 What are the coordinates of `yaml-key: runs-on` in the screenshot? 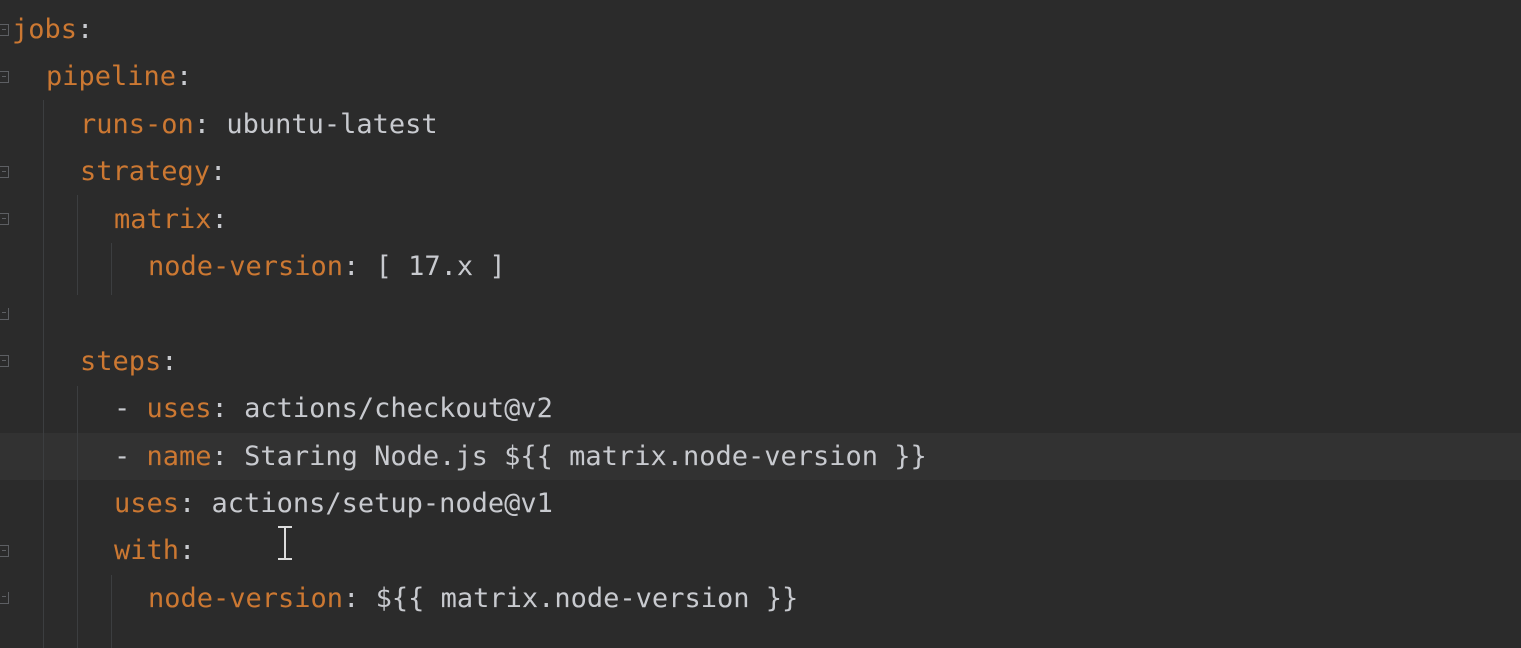 It's located at (137, 124).